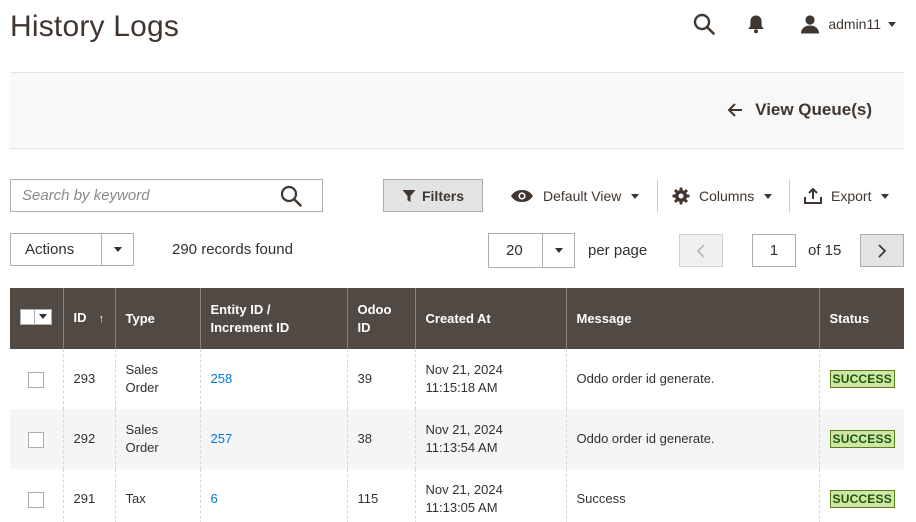 The width and height of the screenshot is (916, 522). Describe the element at coordinates (380, 439) in the screenshot. I see `cell-odoo-id: 38` at that location.